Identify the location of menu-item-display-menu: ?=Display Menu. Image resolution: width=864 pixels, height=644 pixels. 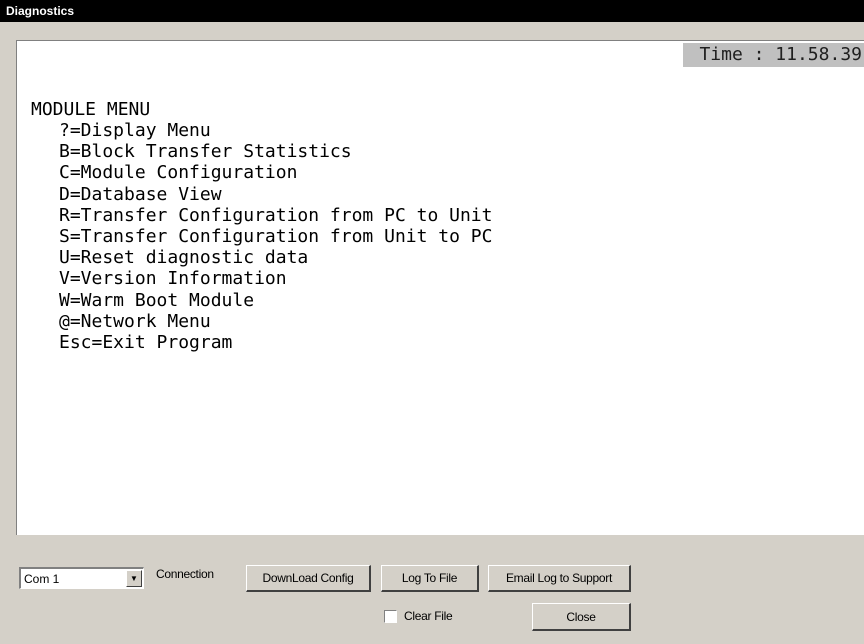
(135, 130).